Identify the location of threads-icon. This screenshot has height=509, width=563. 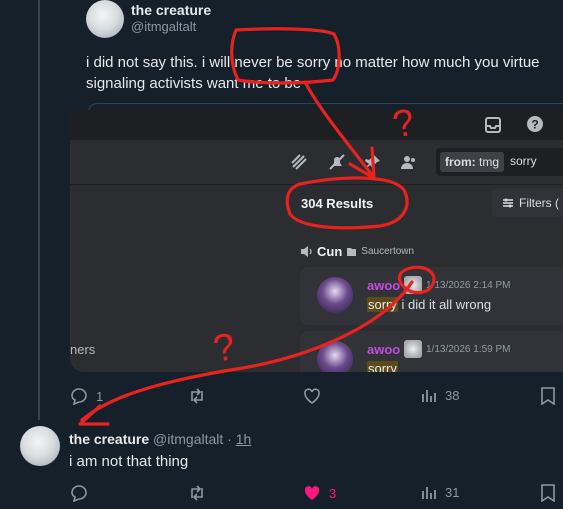
(299, 162).